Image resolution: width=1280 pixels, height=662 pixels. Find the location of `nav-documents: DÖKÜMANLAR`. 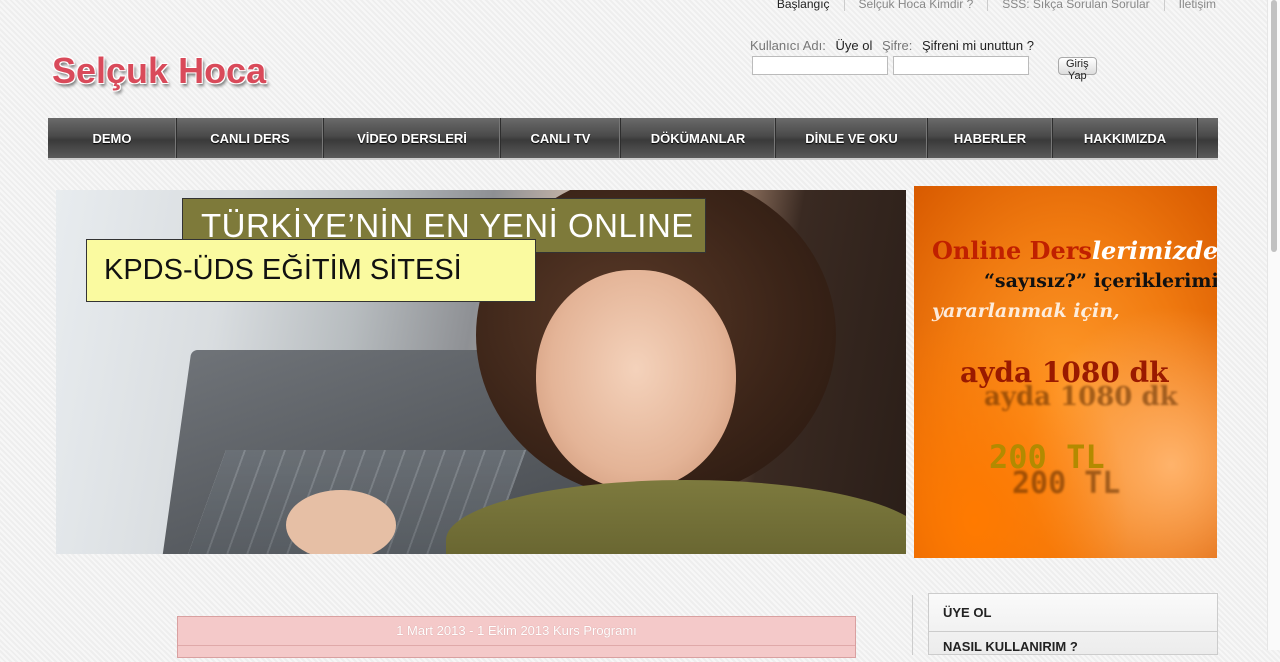

nav-documents: DÖKÜMANLAR is located at coordinates (698, 138).